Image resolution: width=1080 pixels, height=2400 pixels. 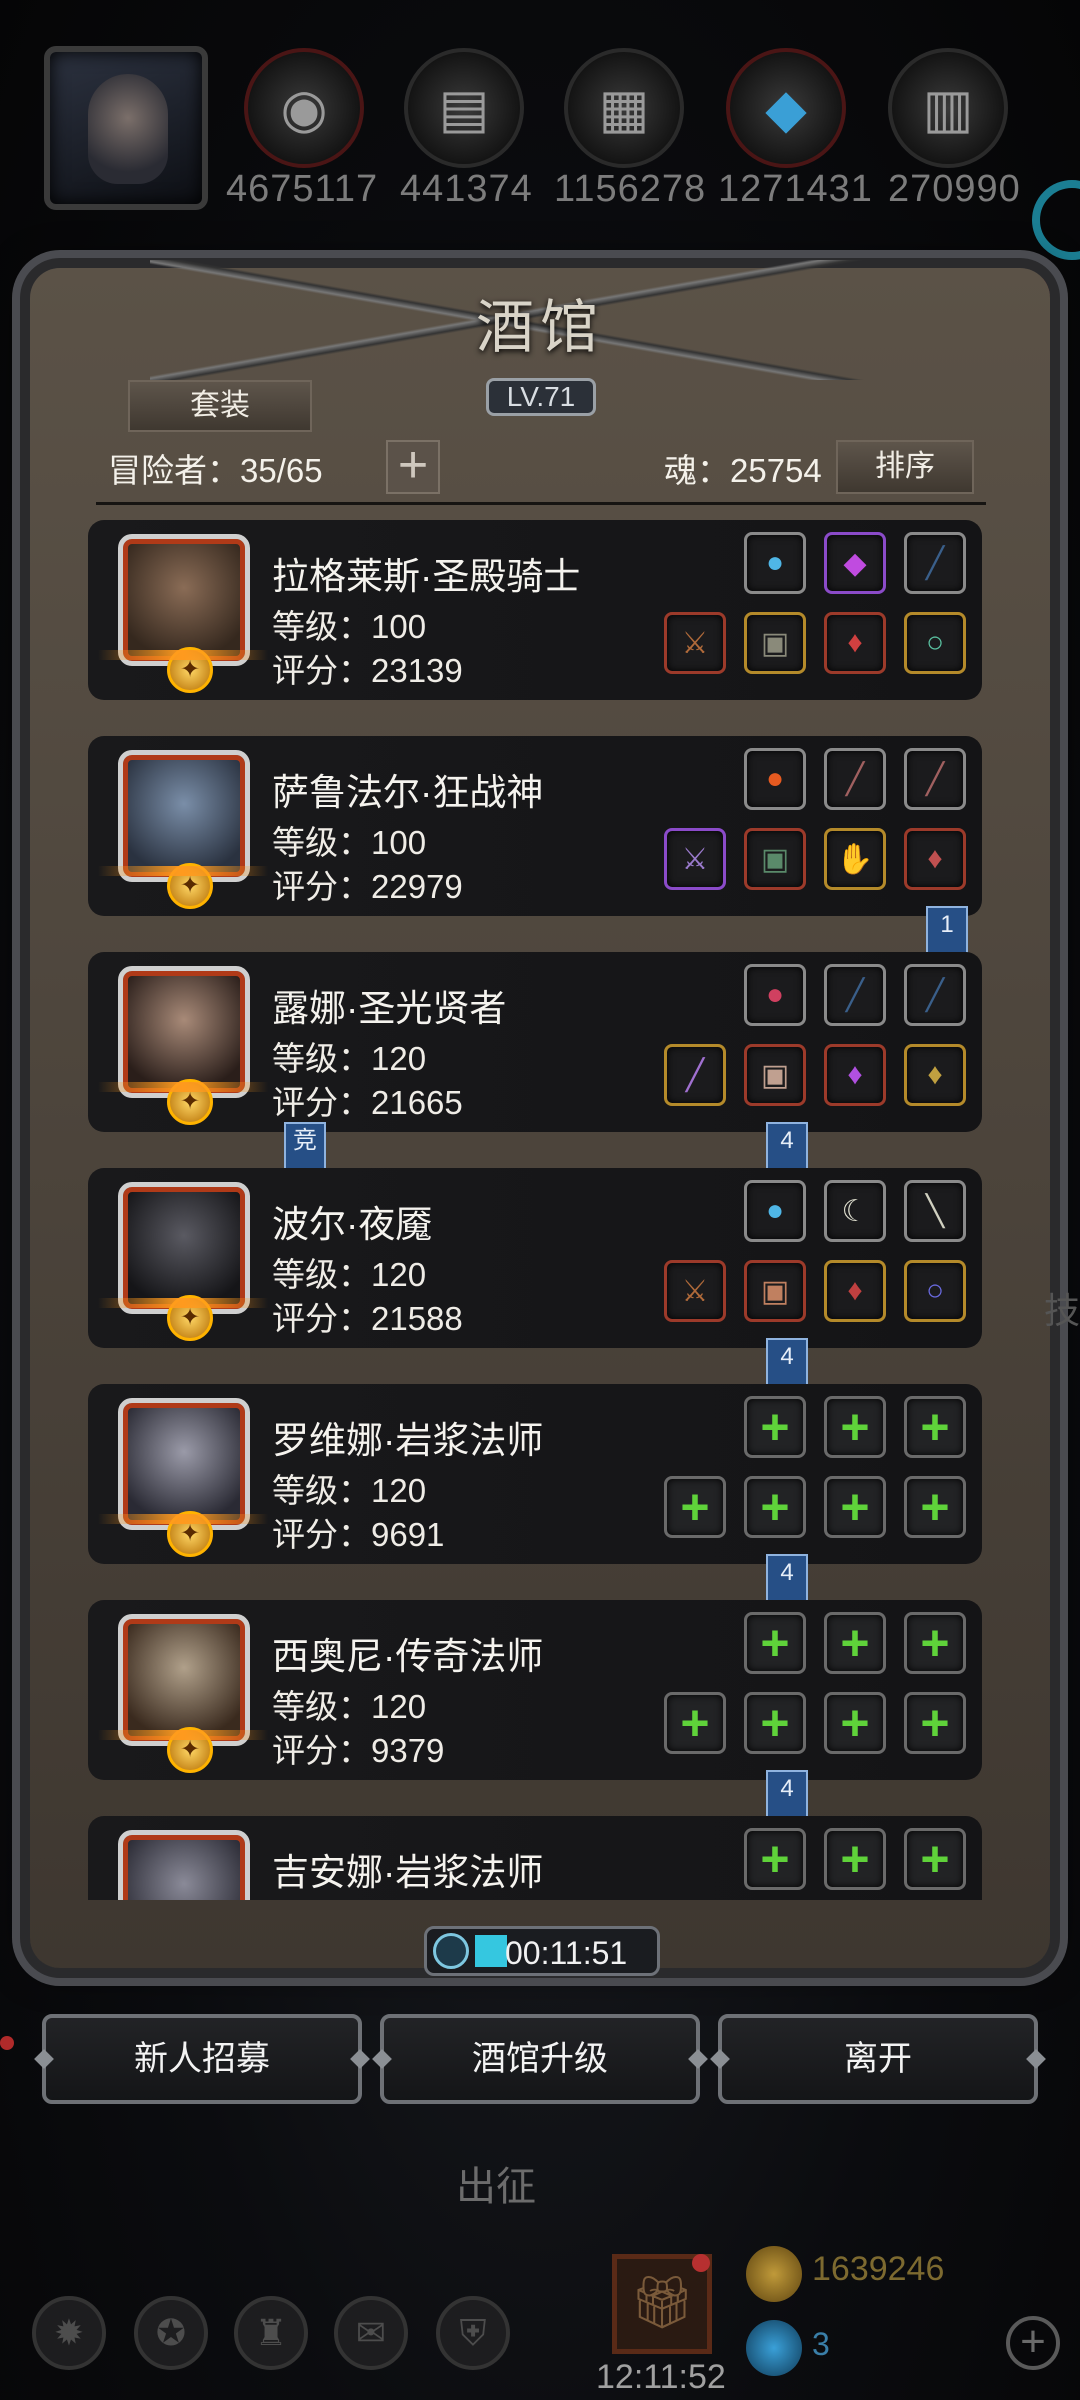 I want to click on player-portrait, so click(x=126, y=128).